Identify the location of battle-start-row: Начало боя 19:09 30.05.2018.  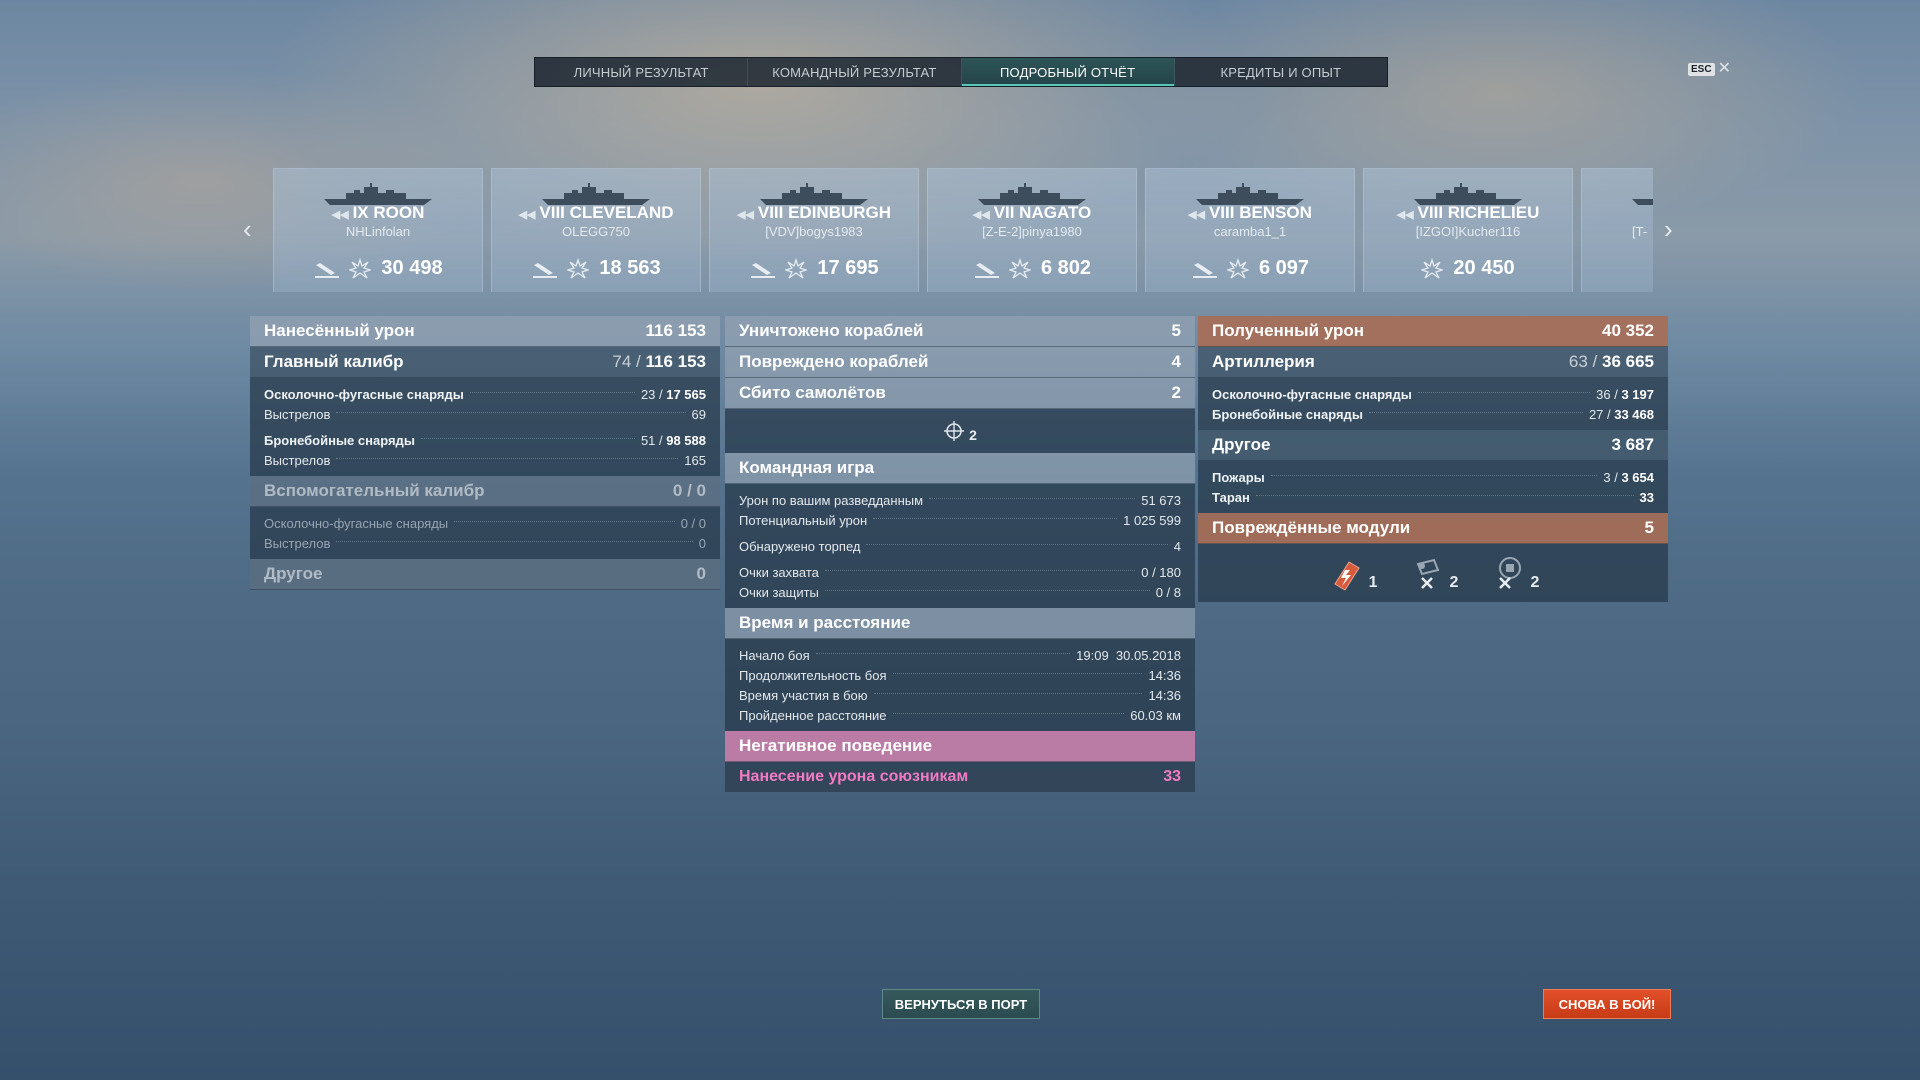
(960, 655).